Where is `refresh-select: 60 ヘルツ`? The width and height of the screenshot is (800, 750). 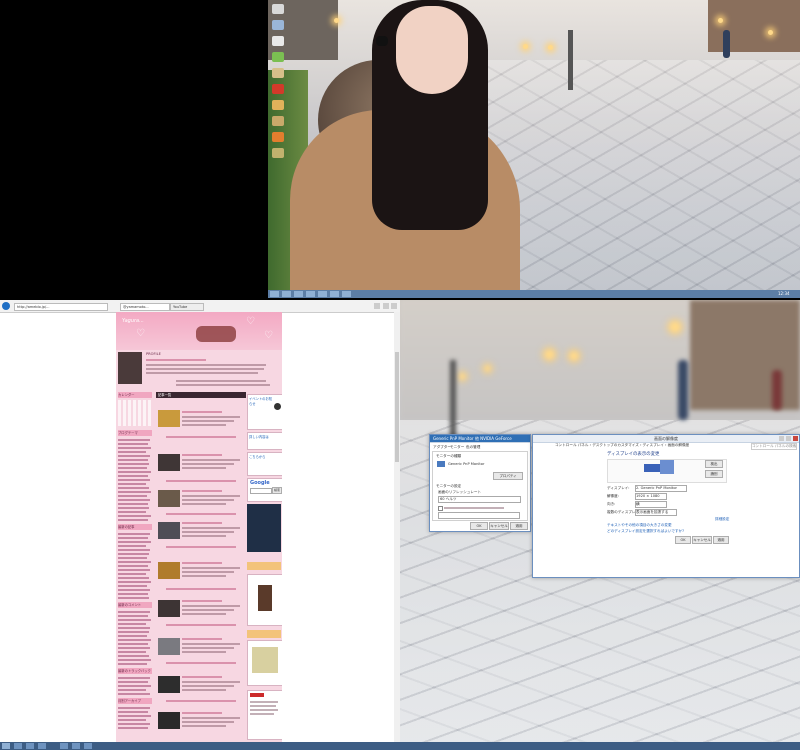 refresh-select: 60 ヘルツ is located at coordinates (479, 499).